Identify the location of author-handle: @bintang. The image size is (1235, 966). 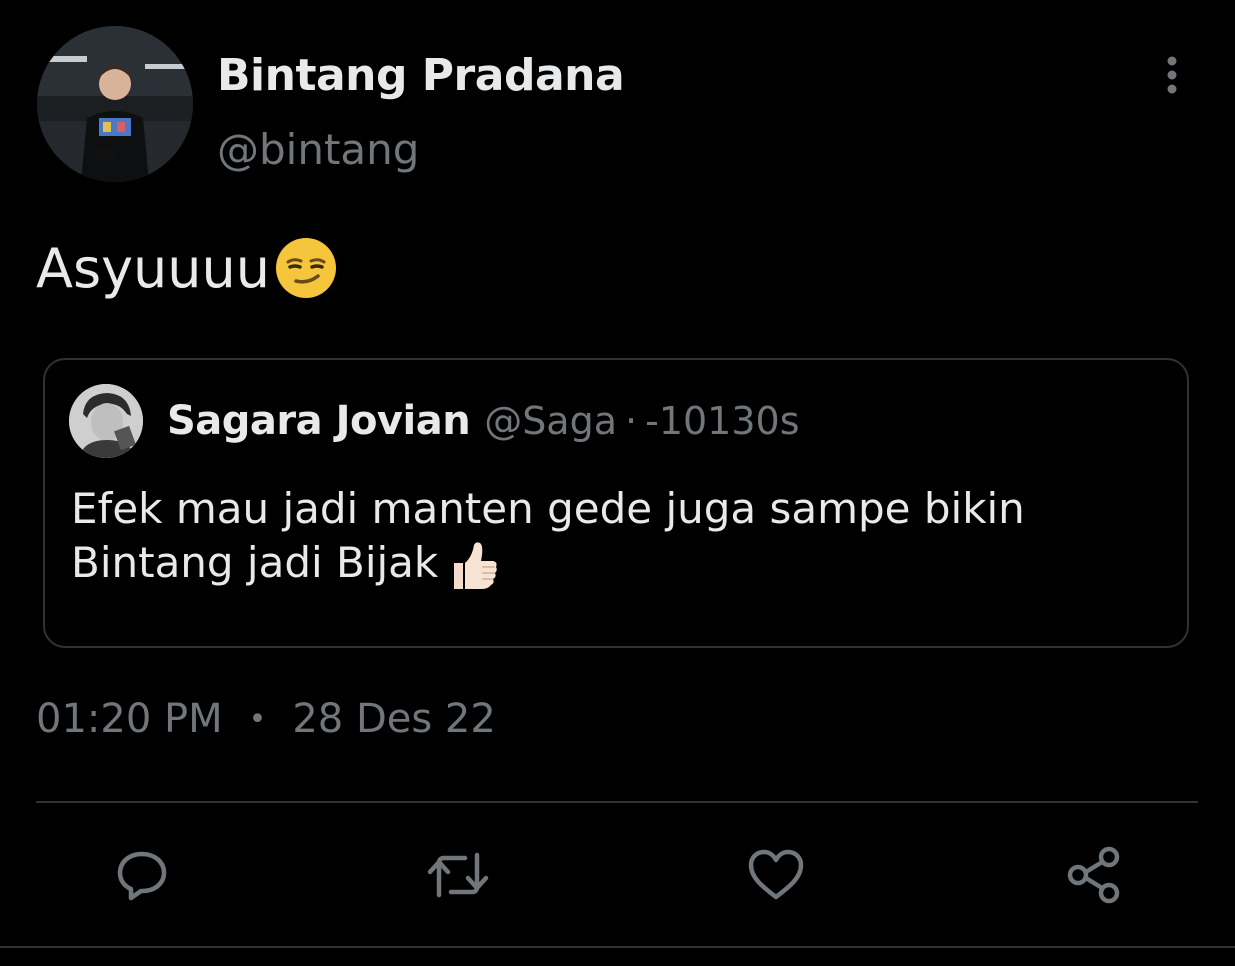
(318, 149).